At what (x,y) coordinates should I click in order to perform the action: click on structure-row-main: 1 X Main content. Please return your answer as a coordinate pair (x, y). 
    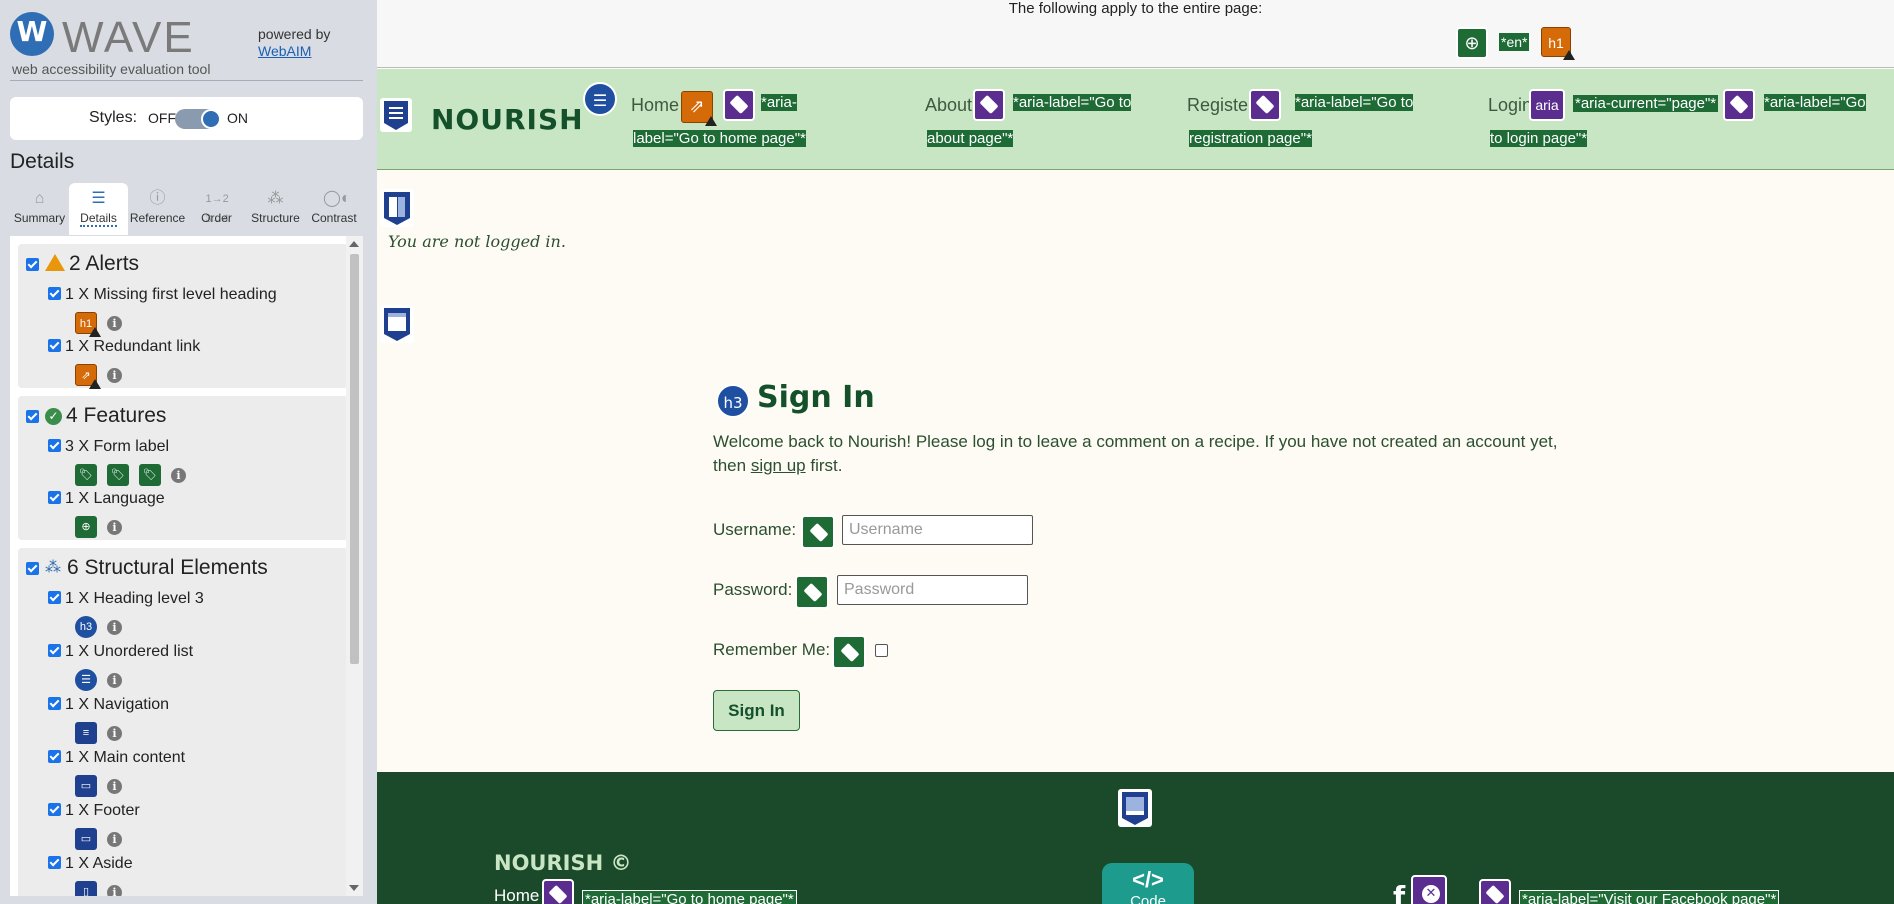
    Looking at the image, I should click on (116, 758).